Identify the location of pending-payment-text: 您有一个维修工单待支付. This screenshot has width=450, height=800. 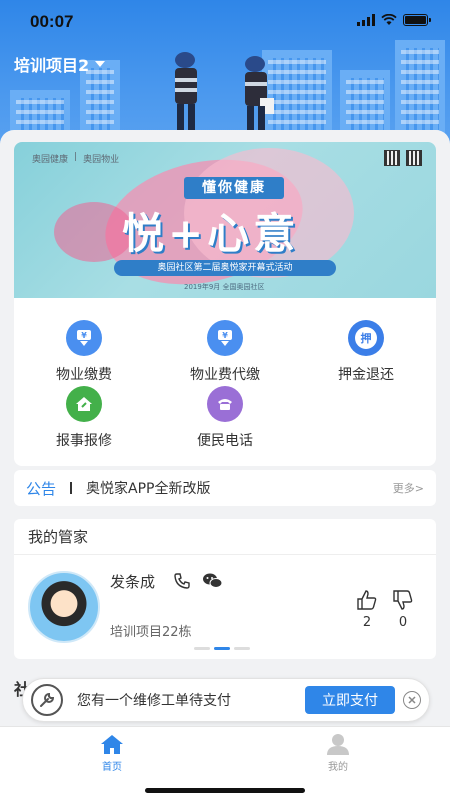
(154, 701).